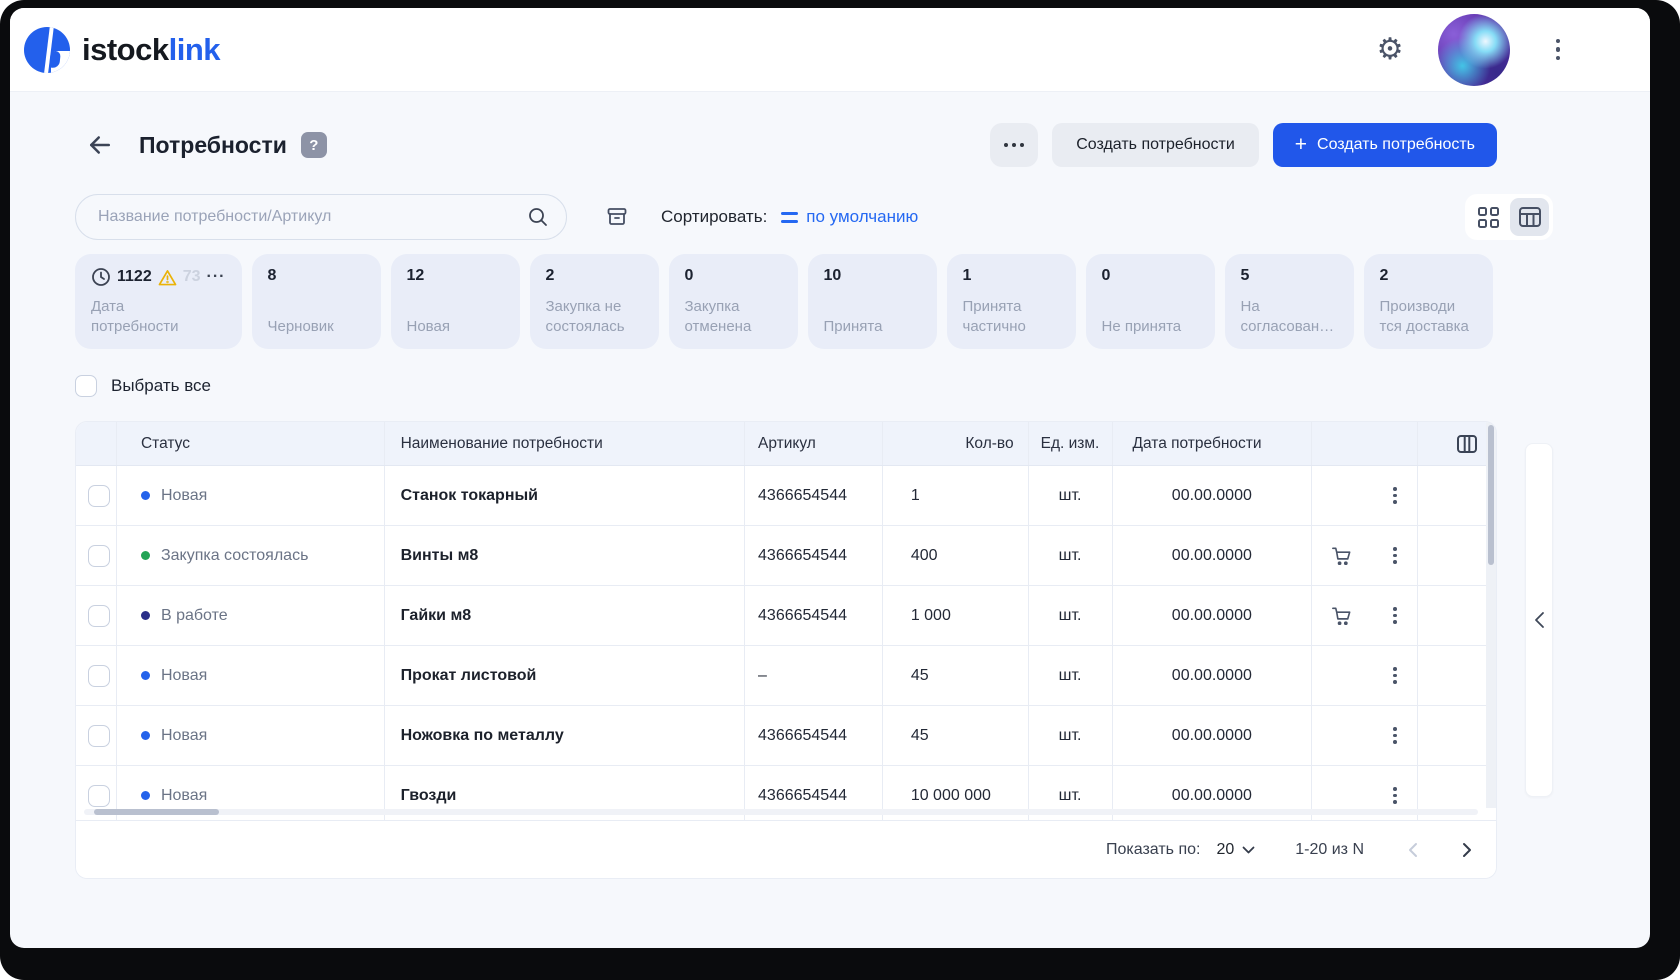 The image size is (1680, 980). Describe the element at coordinates (1558, 50) in the screenshot. I see `topbar-menu-kebab-icon` at that location.